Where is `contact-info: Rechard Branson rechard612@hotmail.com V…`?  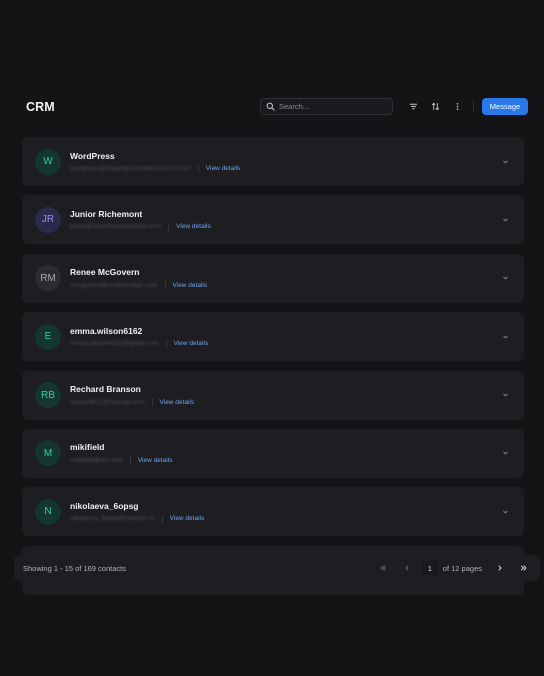 contact-info: Rechard Branson rechard612@hotmail.com V… is located at coordinates (132, 395).